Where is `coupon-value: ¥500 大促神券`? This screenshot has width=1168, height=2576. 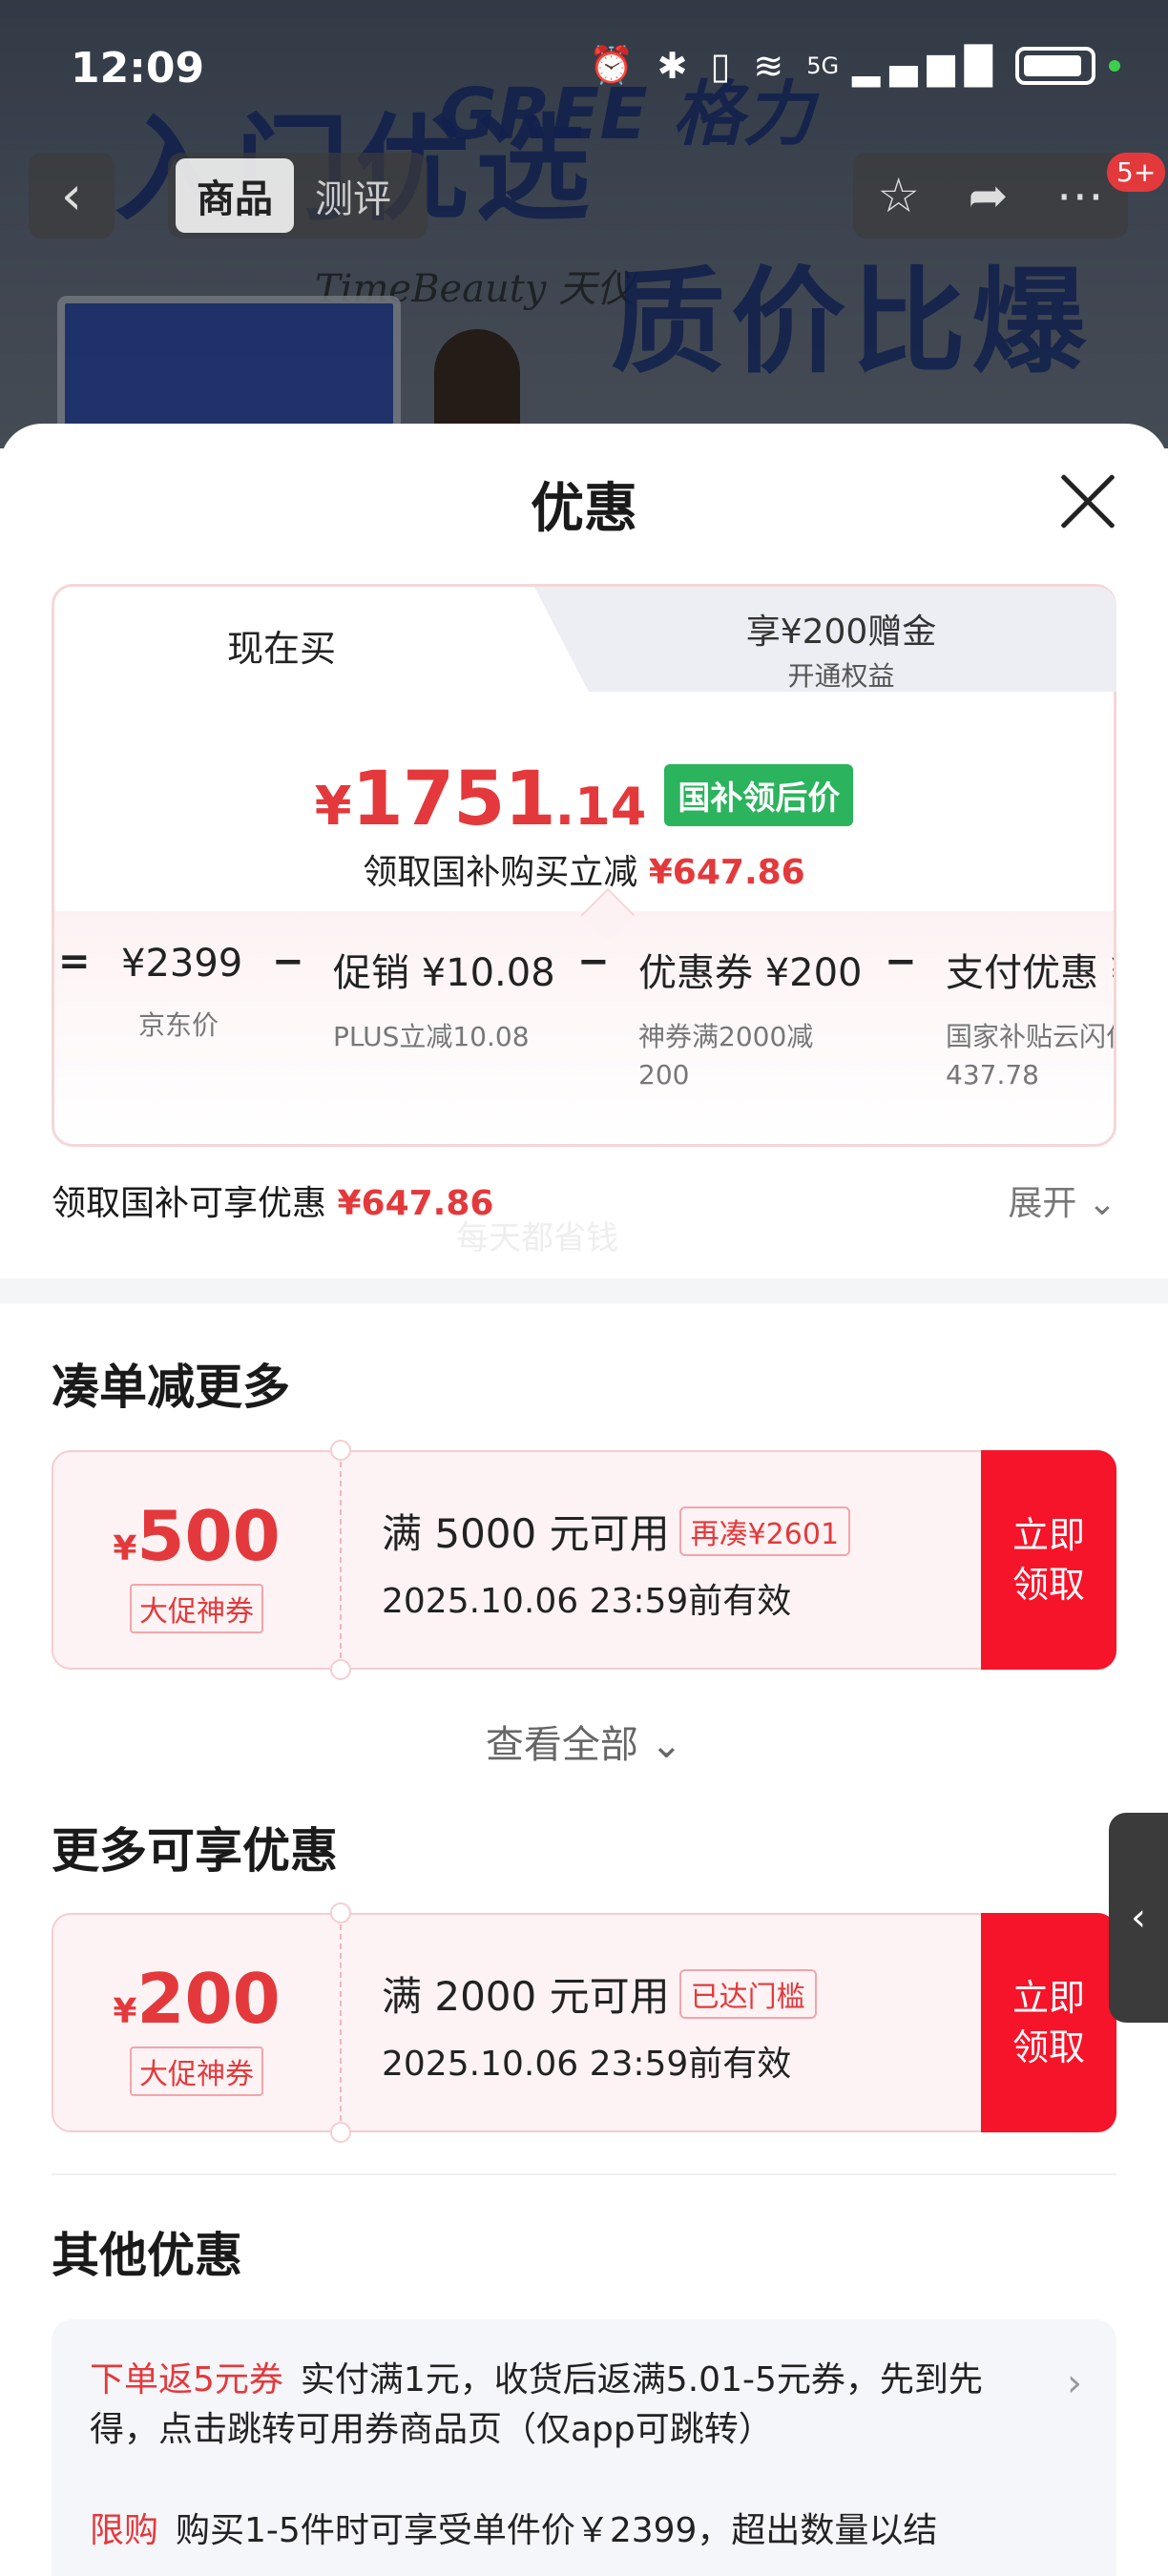
coupon-value: ¥500 大促神券 is located at coordinates (196, 1560).